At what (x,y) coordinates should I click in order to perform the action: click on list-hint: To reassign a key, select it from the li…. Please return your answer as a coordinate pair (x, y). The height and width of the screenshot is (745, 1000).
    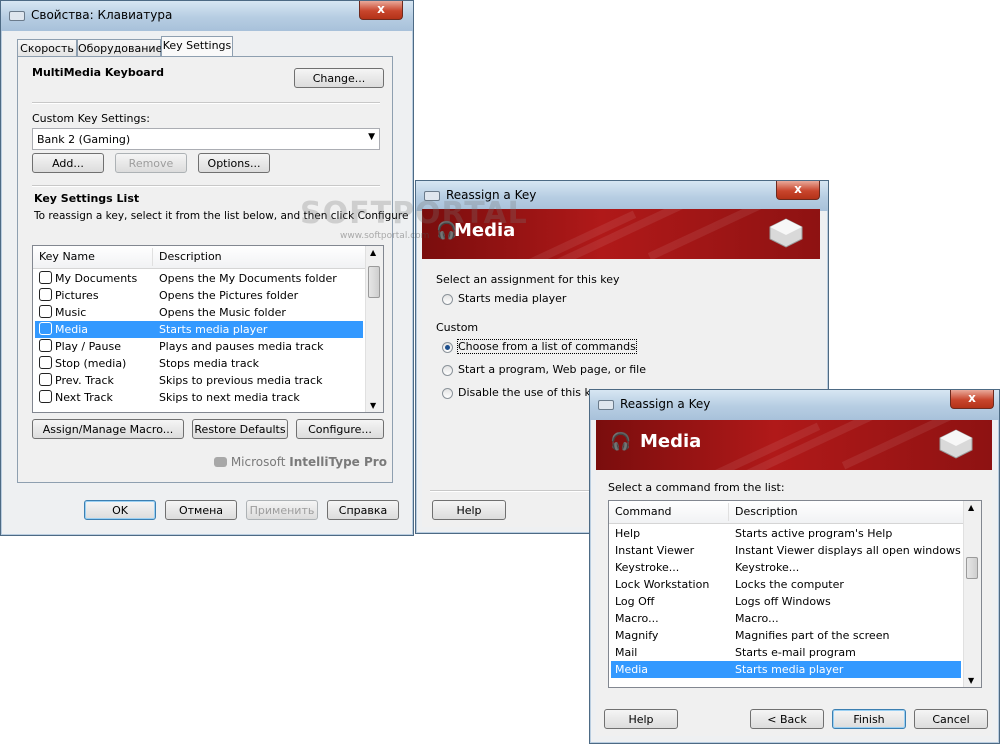
    Looking at the image, I should click on (221, 216).